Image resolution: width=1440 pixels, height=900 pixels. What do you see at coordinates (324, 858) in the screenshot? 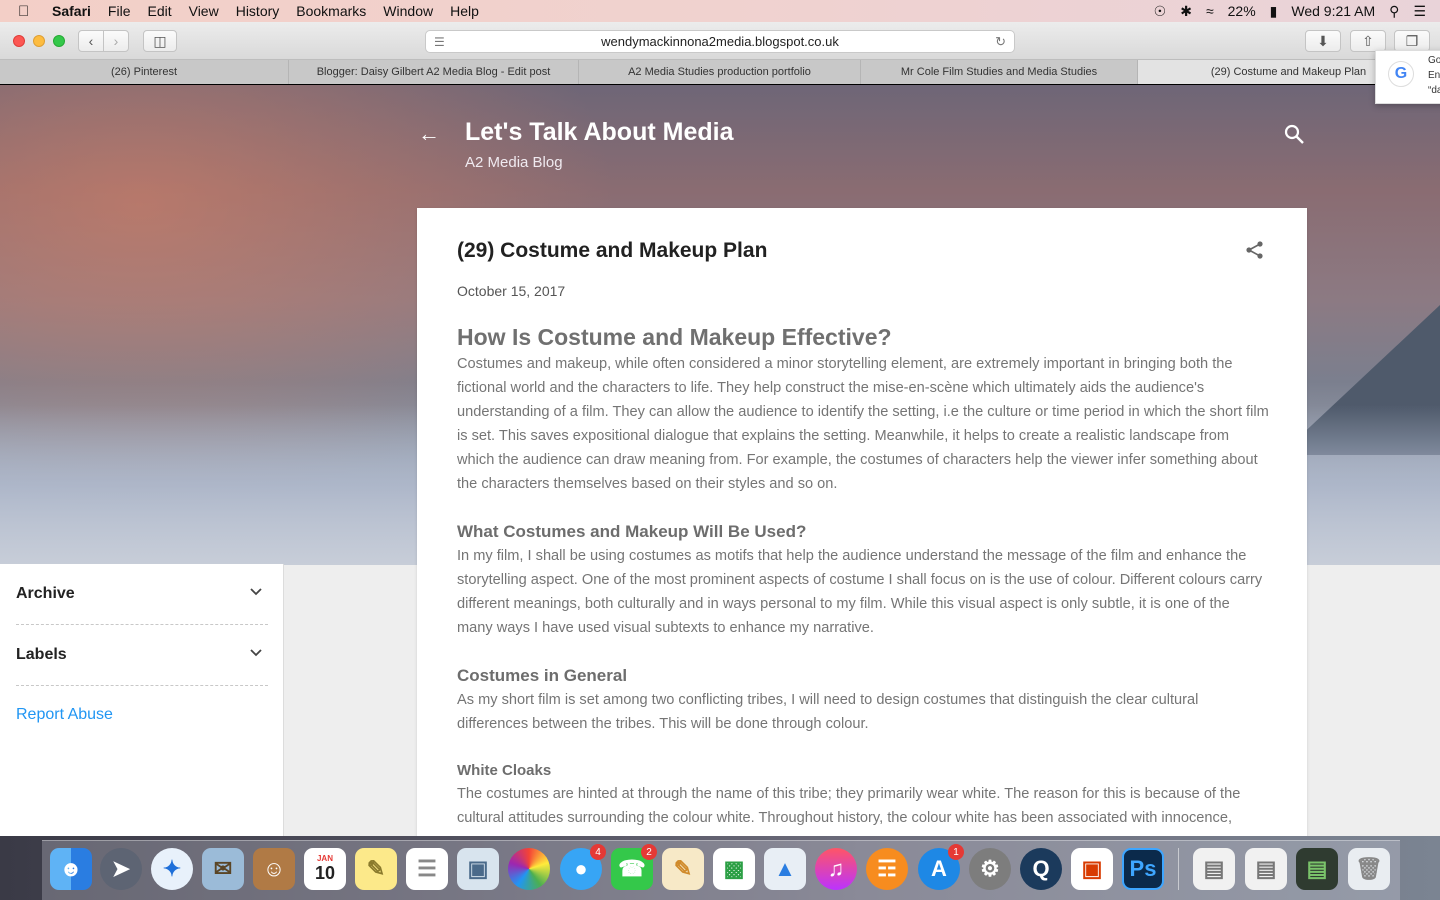
I see `calendar-month: JAN` at bounding box center [324, 858].